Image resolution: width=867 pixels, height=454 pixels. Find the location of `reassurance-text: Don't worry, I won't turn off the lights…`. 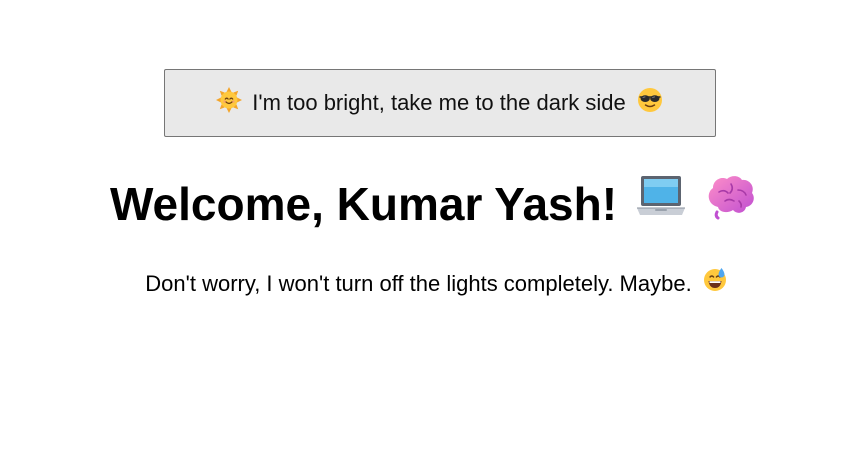

reassurance-text: Don't worry, I won't turn off the lights… is located at coordinates (418, 283).